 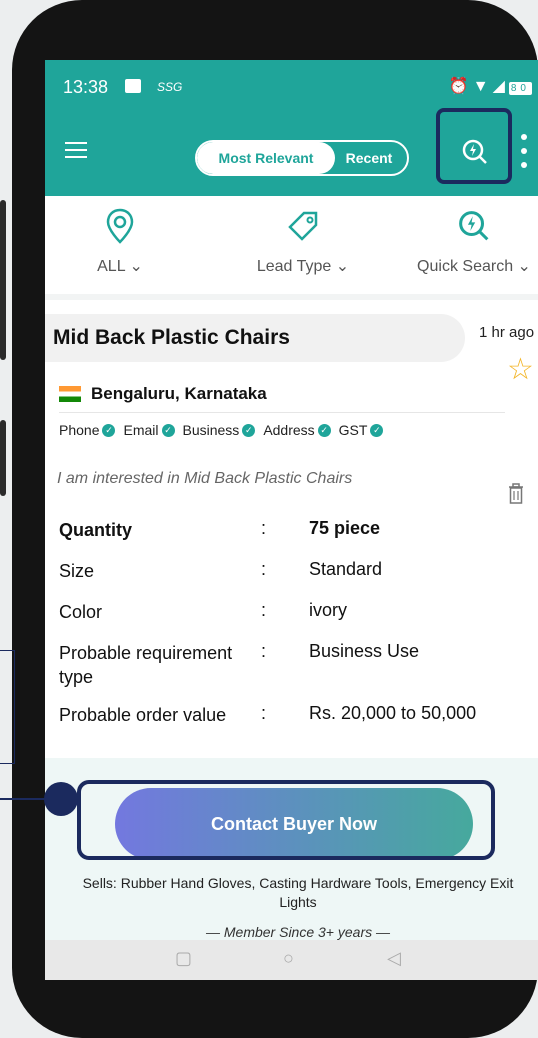 What do you see at coordinates (460, 86) in the screenshot?
I see `alarm-icon: ⏰` at bounding box center [460, 86].